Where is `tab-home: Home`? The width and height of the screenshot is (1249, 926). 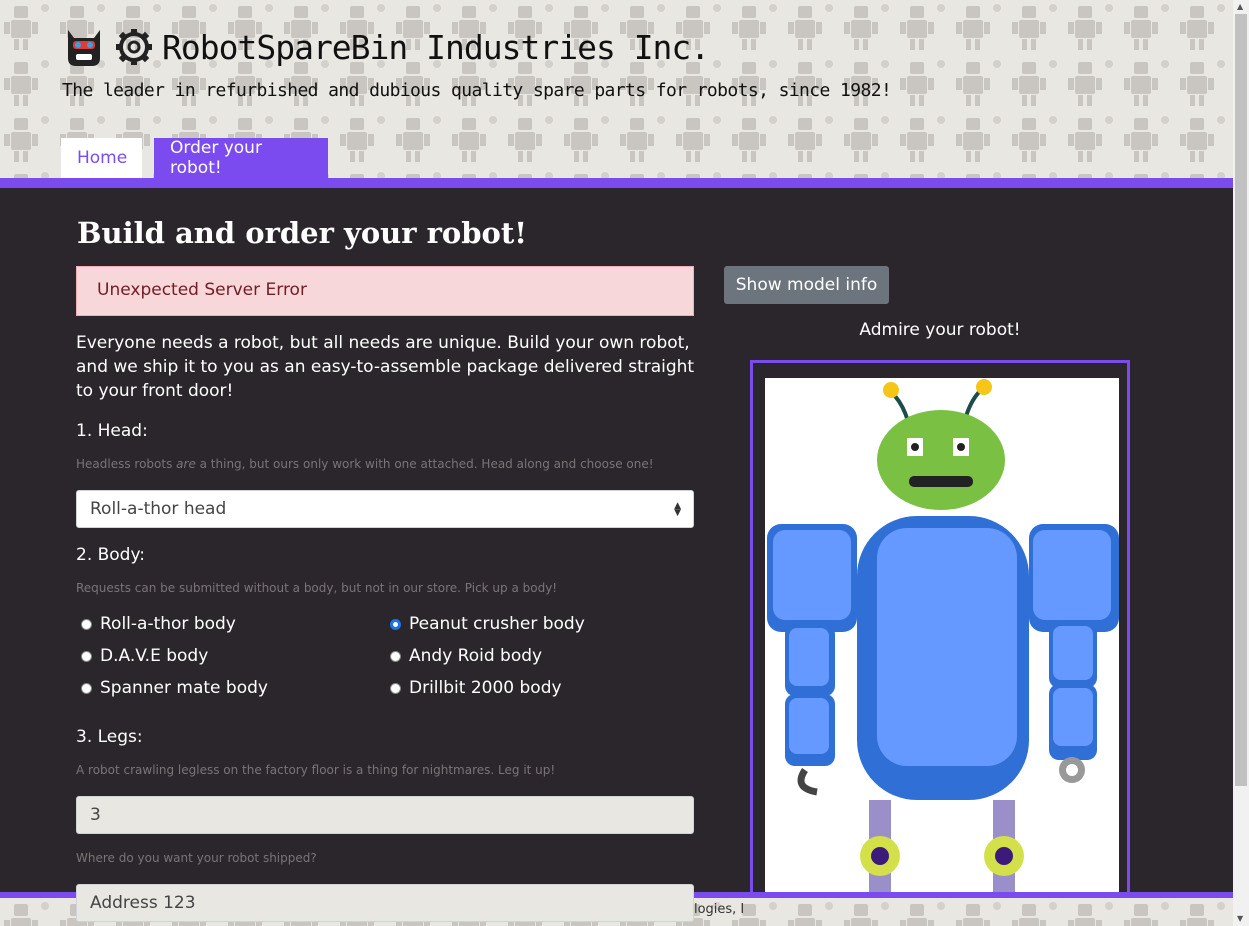
tab-home: Home is located at coordinates (101, 158).